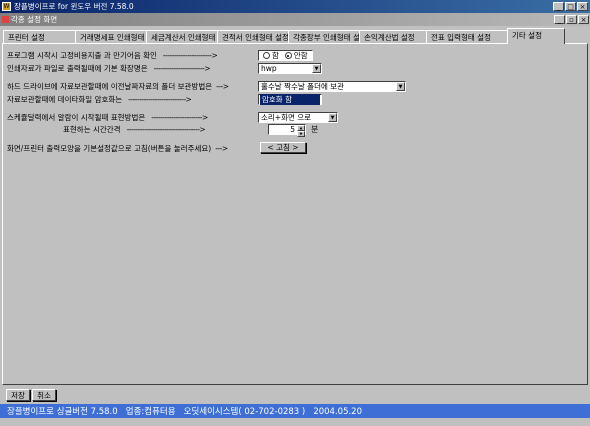 The height and width of the screenshot is (426, 590). What do you see at coordinates (76, 117) in the screenshot?
I see `alarm-label: 스케쥴달력에서 알람이 시작될때 표현방법은` at bounding box center [76, 117].